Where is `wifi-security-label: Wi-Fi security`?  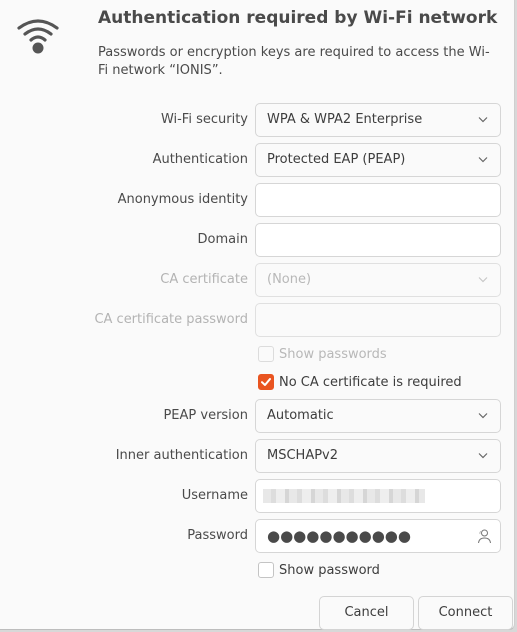 wifi-security-label: Wi-Fi security is located at coordinates (204, 119).